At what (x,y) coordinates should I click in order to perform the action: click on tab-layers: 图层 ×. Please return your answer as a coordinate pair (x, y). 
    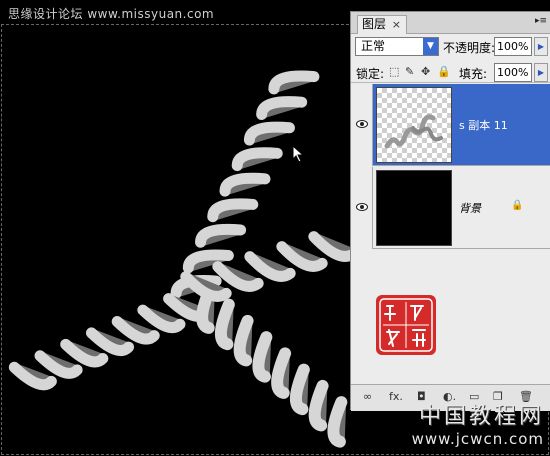
    Looking at the image, I should click on (382, 24).